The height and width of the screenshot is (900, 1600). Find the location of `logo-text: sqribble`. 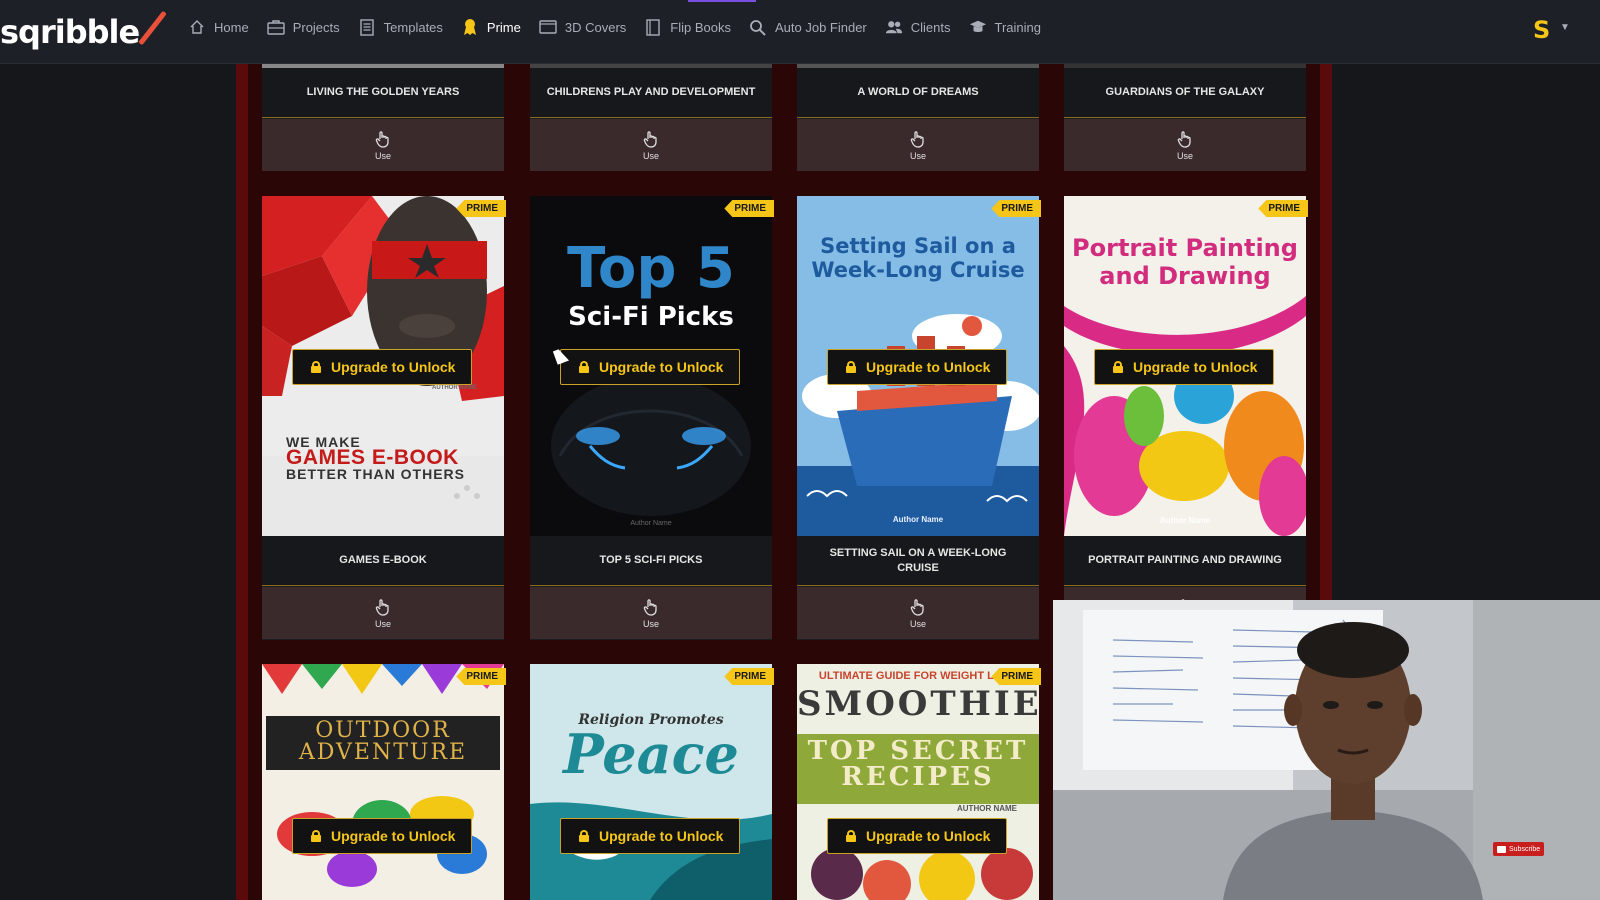

logo-text: sqribble is located at coordinates (70, 32).